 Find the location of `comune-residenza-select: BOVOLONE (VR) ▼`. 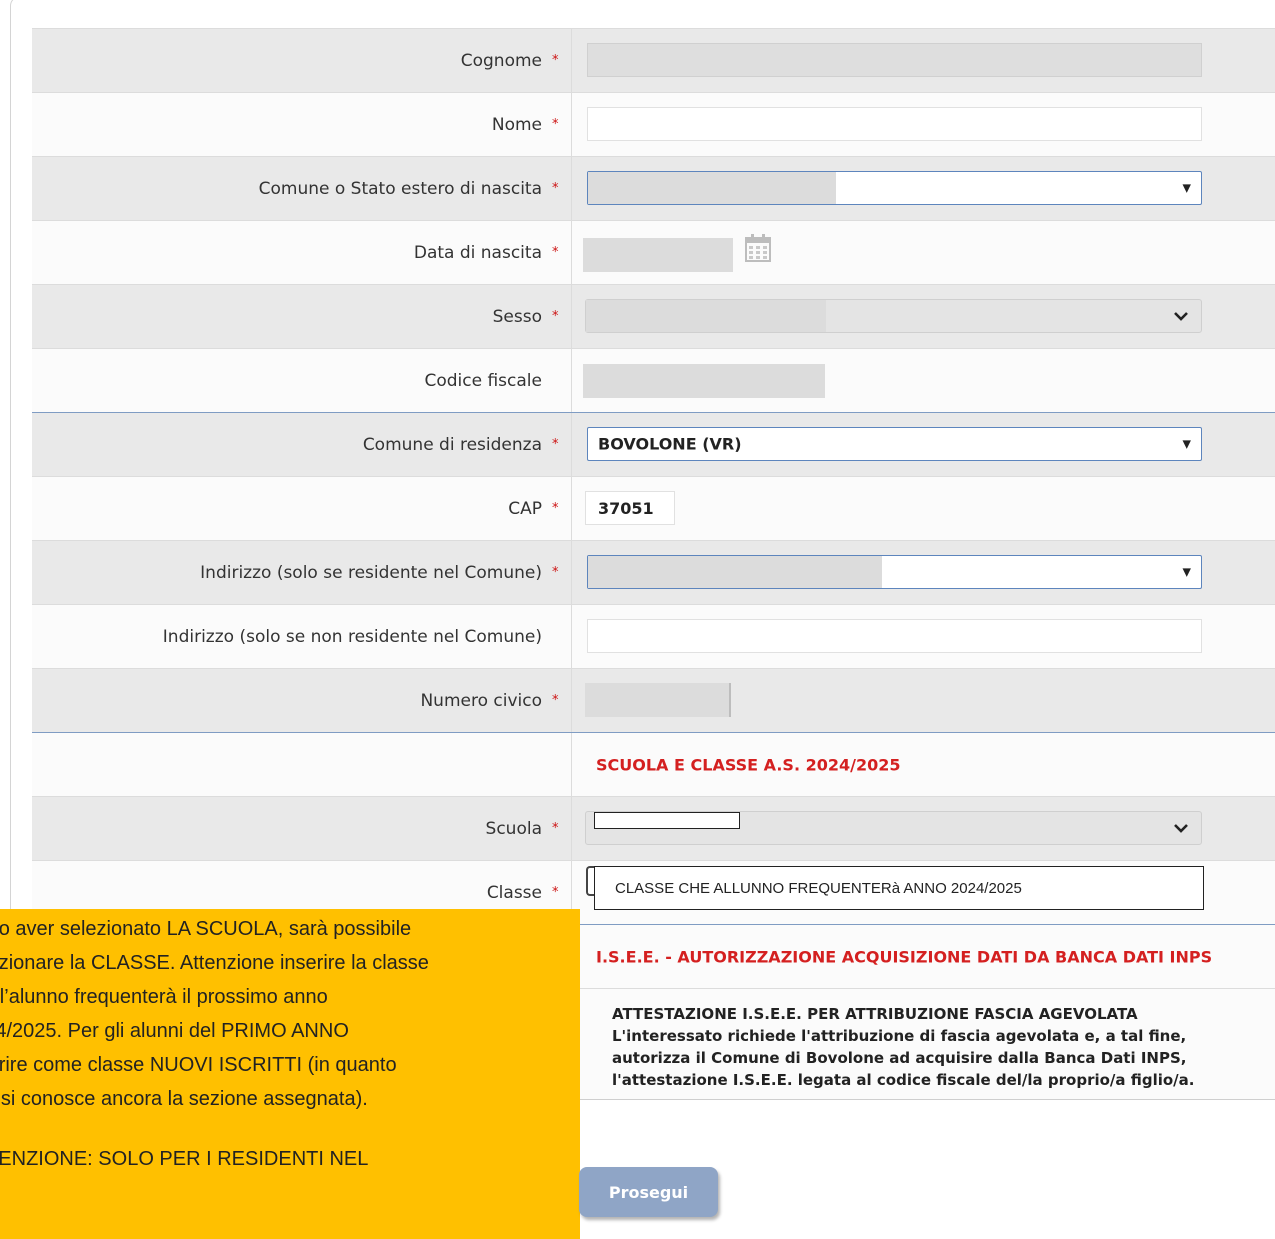

comune-residenza-select: BOVOLONE (VR) ▼ is located at coordinates (894, 444).